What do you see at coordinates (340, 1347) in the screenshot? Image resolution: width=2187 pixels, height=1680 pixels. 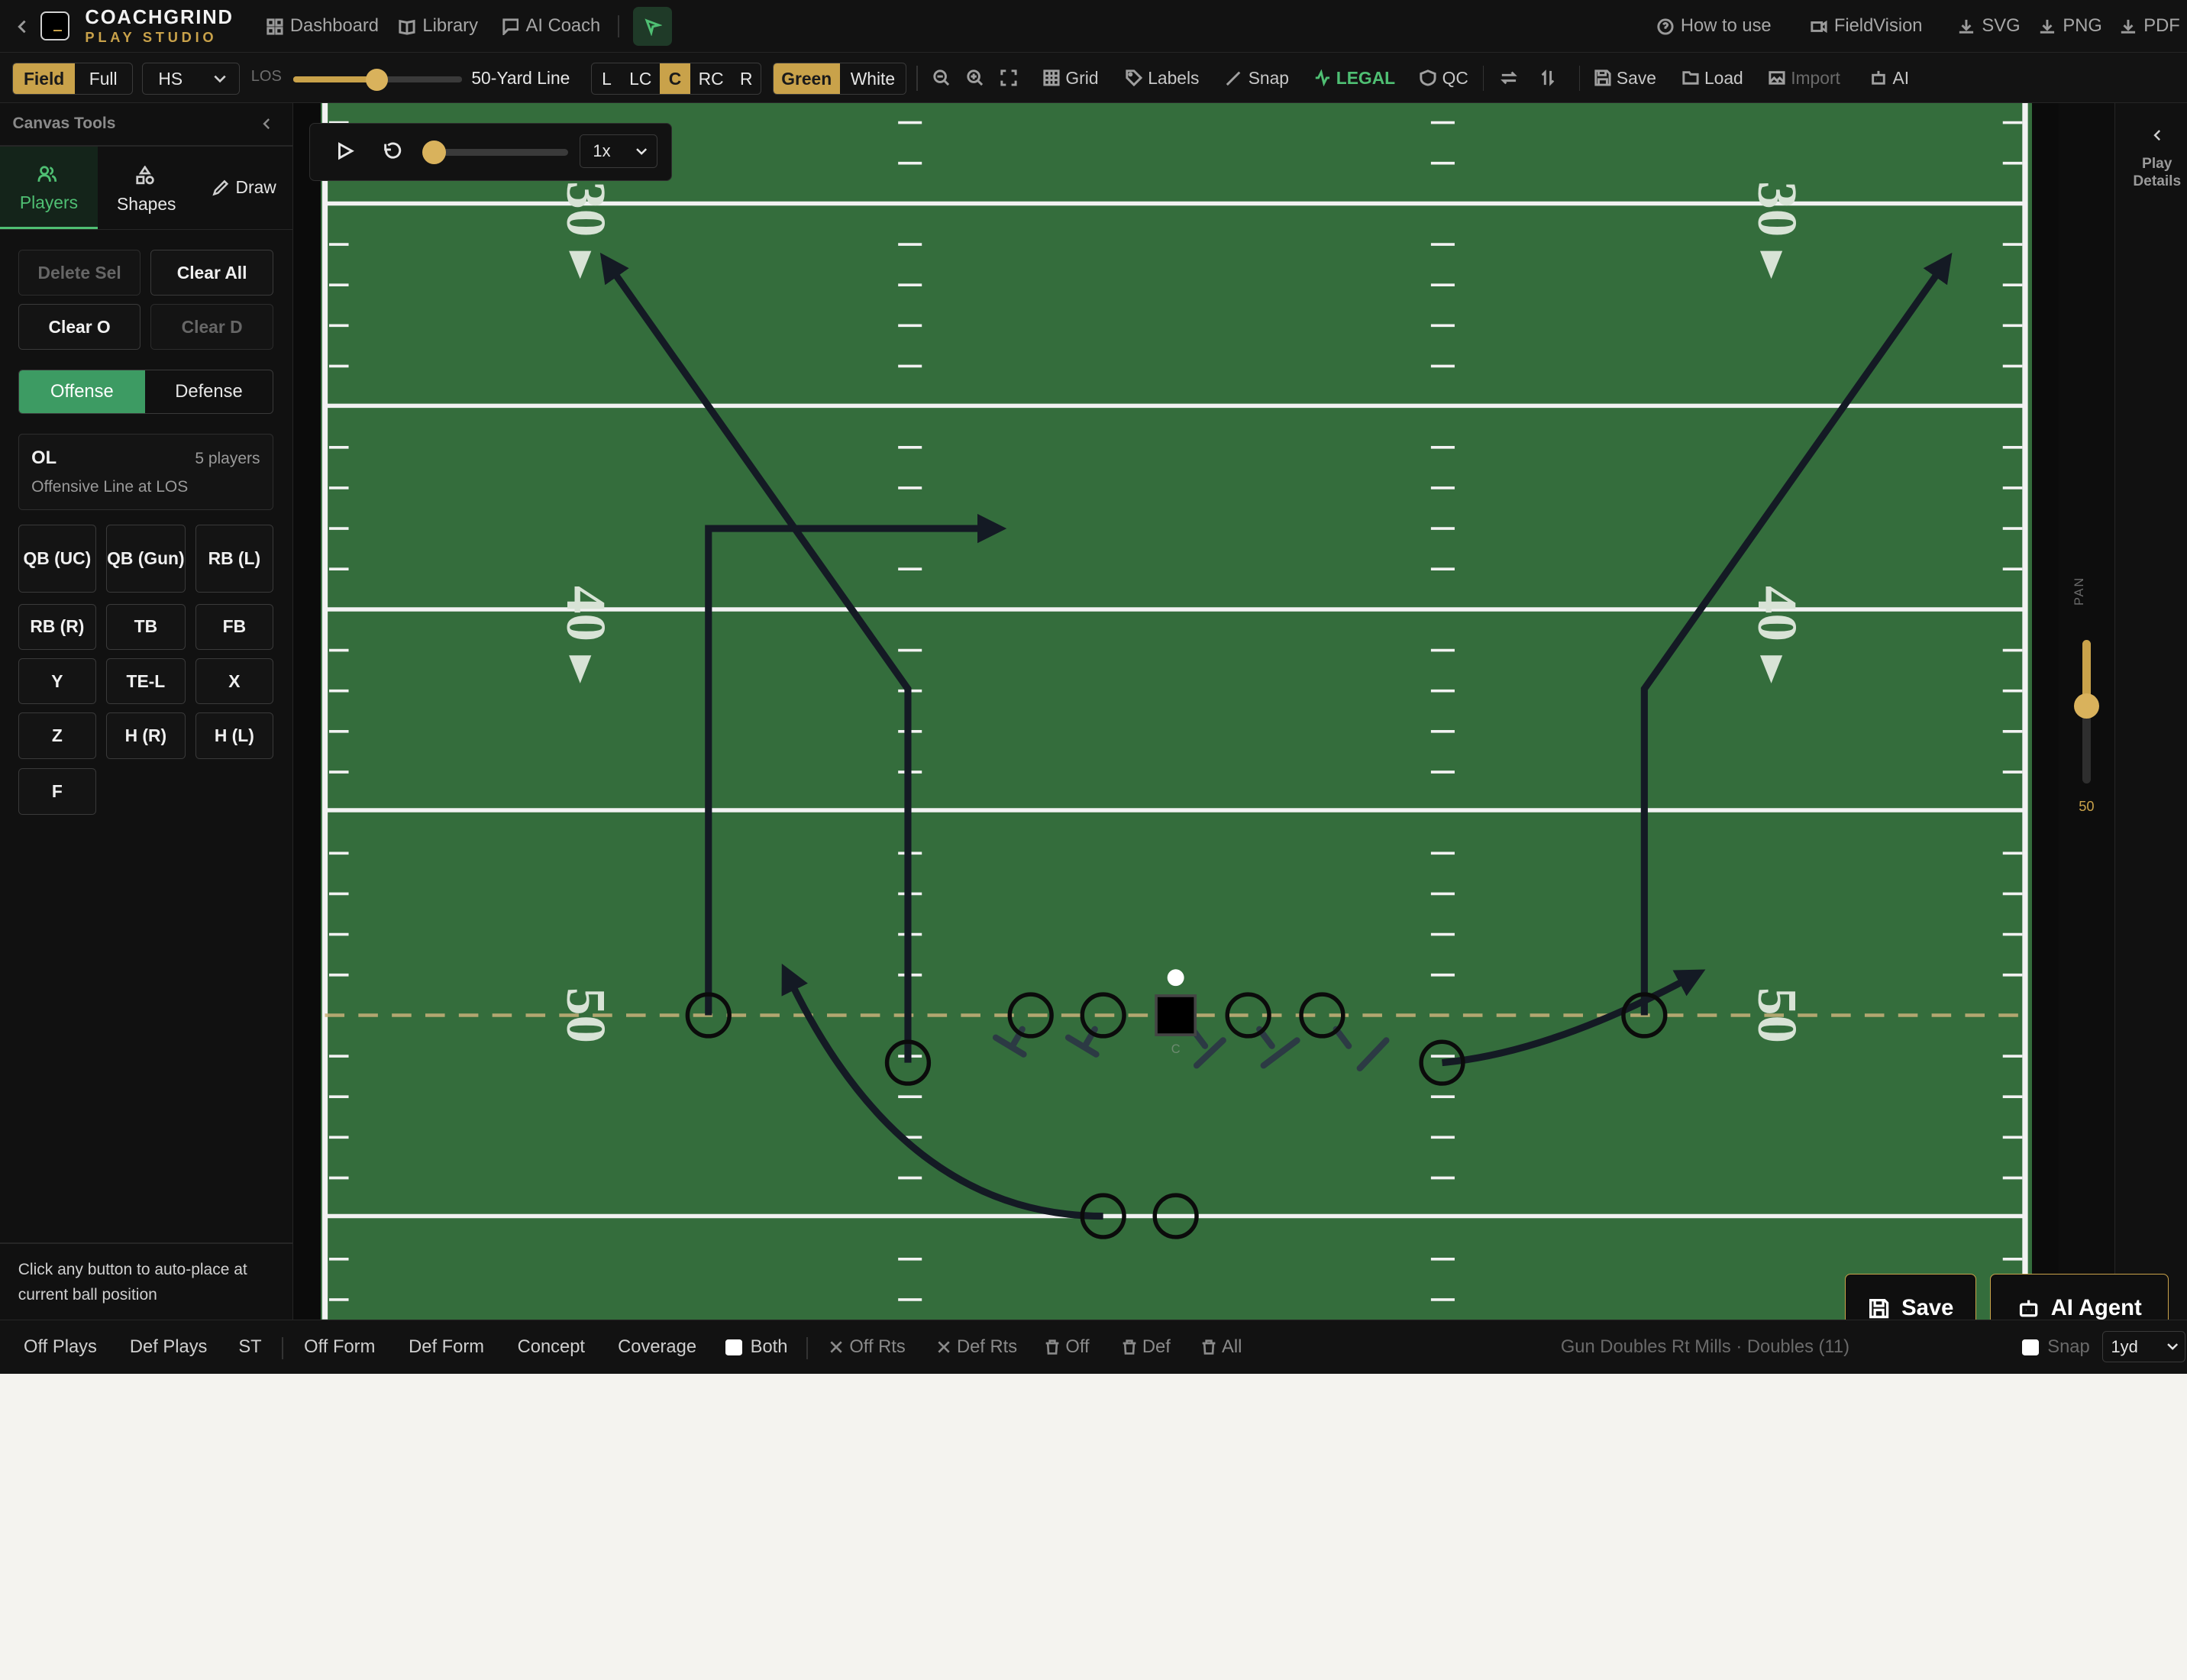 I see `off-form-button: Off Form` at bounding box center [340, 1347].